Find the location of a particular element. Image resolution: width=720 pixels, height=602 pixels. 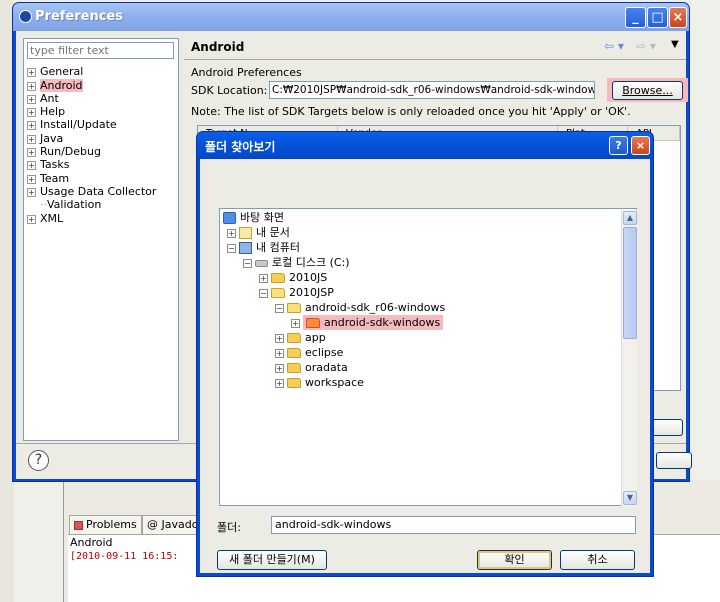

tree-item-android: + Android is located at coordinates (55, 85).